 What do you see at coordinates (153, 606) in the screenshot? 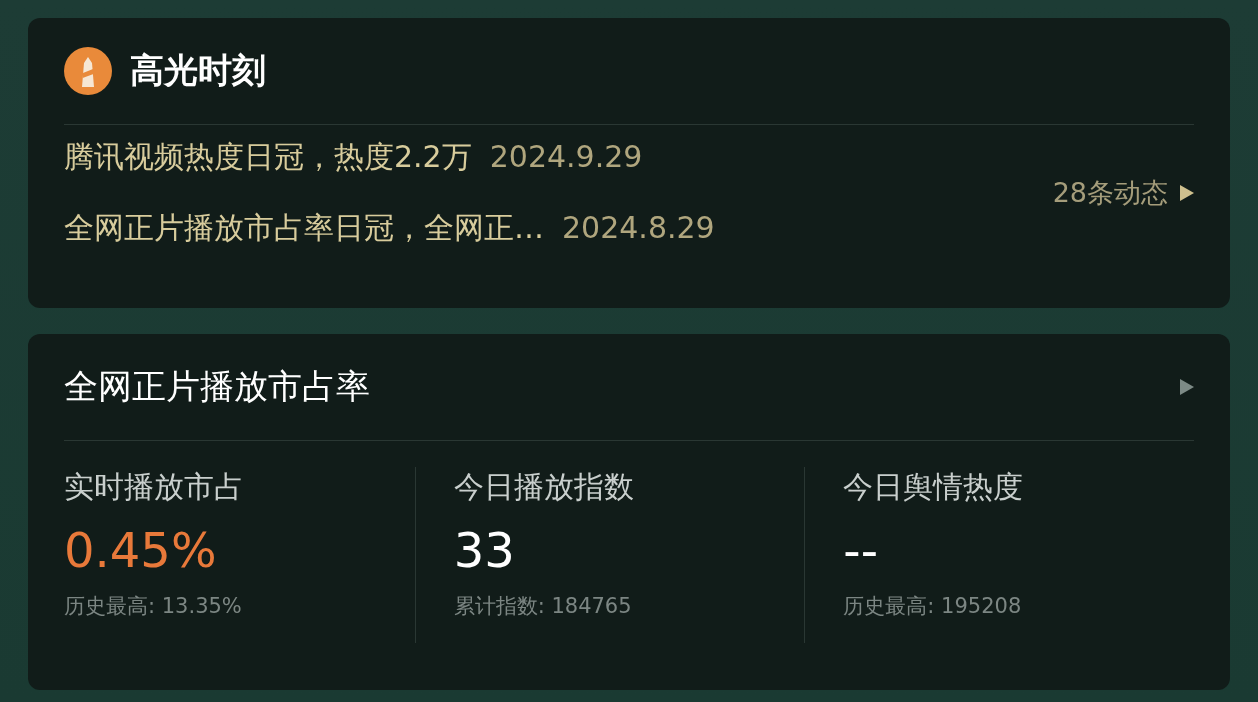
I see `metric-note: 历史最高: 13.35%` at bounding box center [153, 606].